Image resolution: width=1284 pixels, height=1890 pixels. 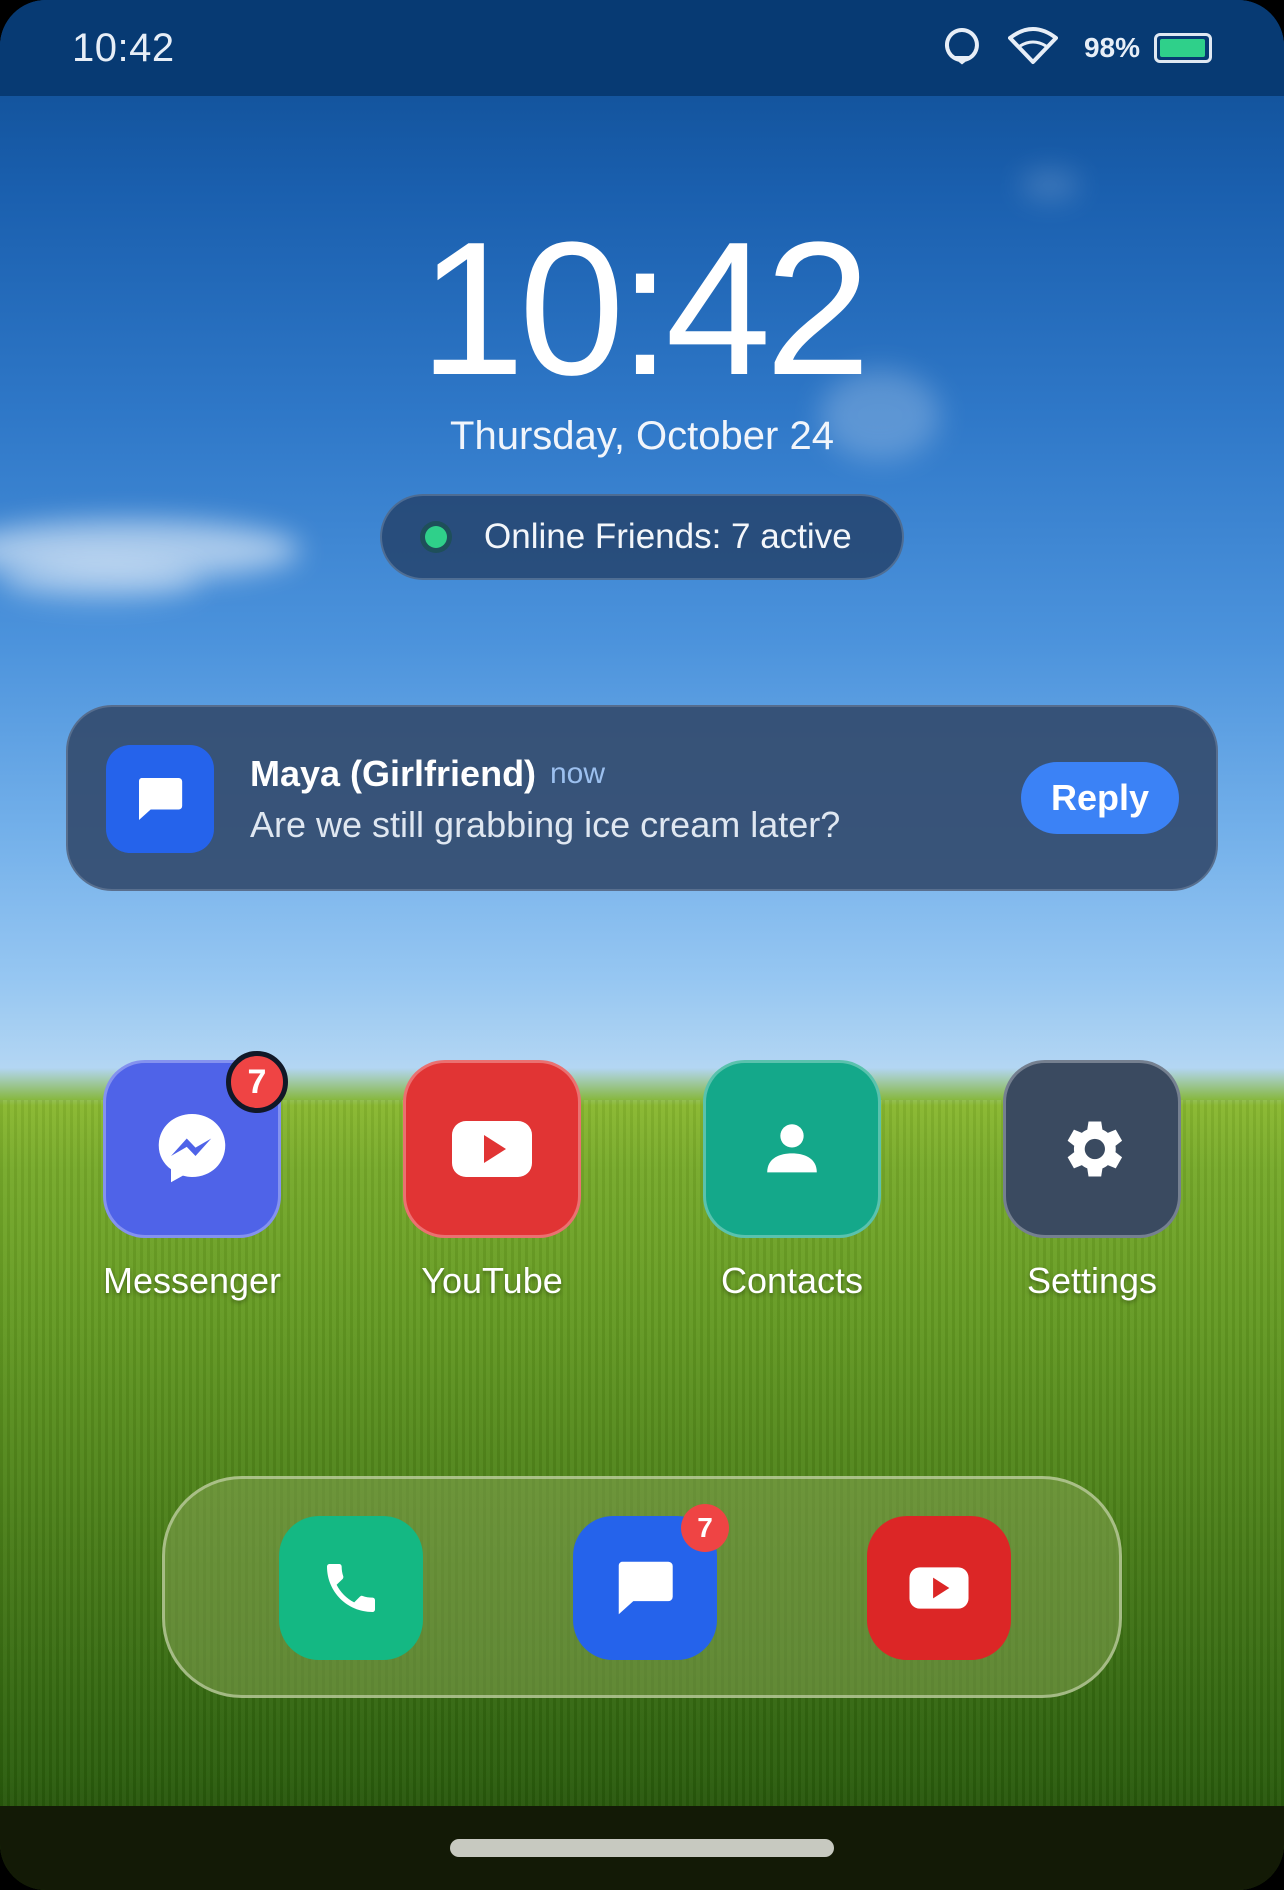 I want to click on wifi-icon, so click(x=1032, y=48).